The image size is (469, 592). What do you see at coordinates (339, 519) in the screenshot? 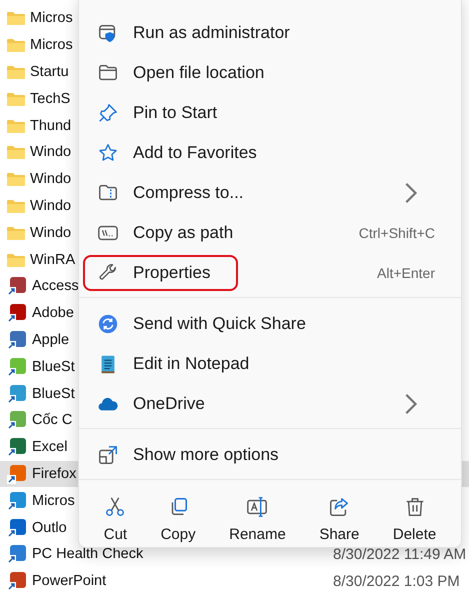
I see `action-button: Share` at bounding box center [339, 519].